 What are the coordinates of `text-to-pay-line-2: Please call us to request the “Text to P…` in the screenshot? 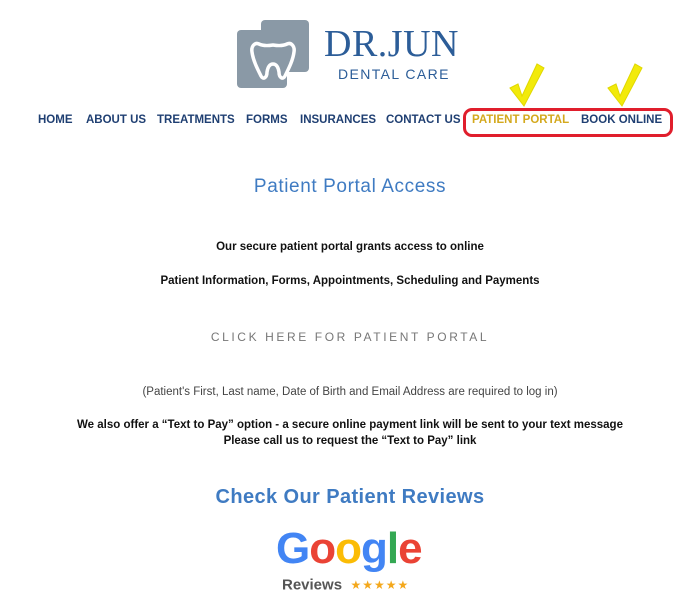 It's located at (350, 441).